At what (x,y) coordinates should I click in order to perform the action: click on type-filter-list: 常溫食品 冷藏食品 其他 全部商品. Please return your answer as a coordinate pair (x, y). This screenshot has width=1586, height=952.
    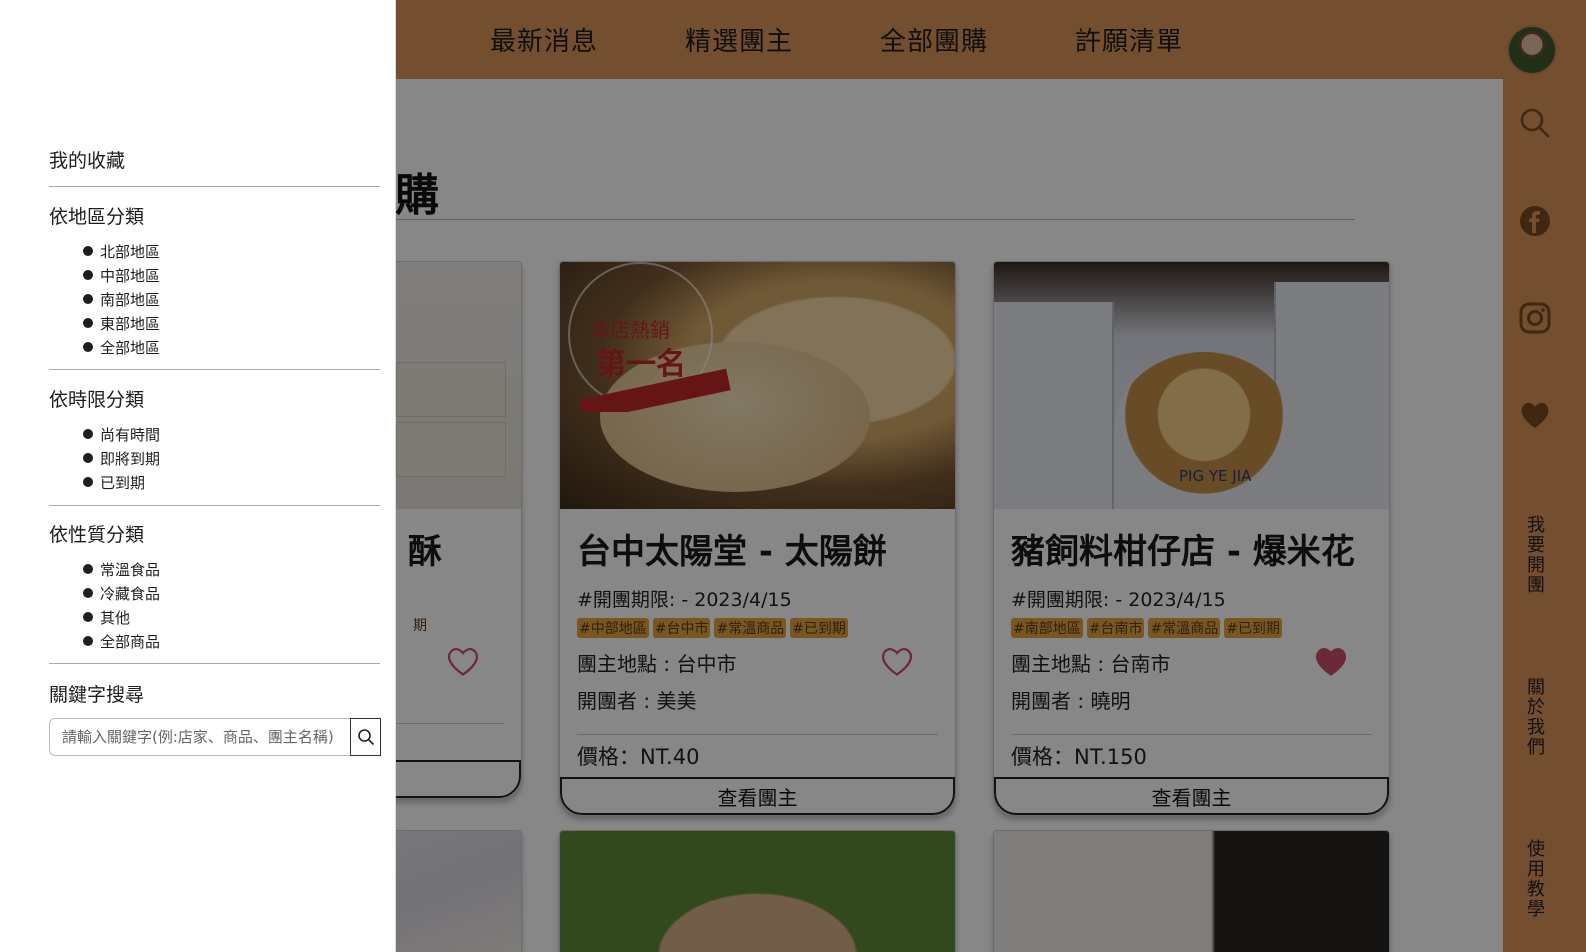
    Looking at the image, I should click on (231, 605).